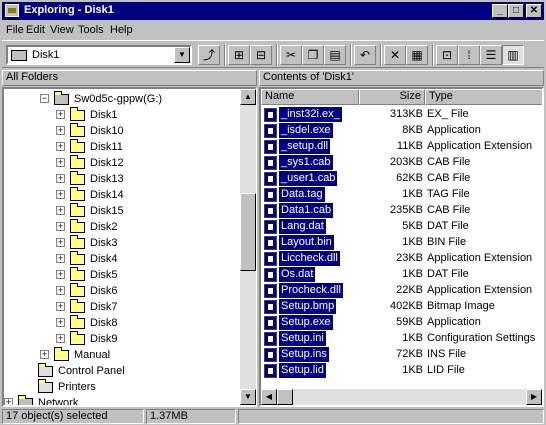 Image resolution: width=546 pixels, height=425 pixels. What do you see at coordinates (12, 10) in the screenshot?
I see `explorer-app-icon` at bounding box center [12, 10].